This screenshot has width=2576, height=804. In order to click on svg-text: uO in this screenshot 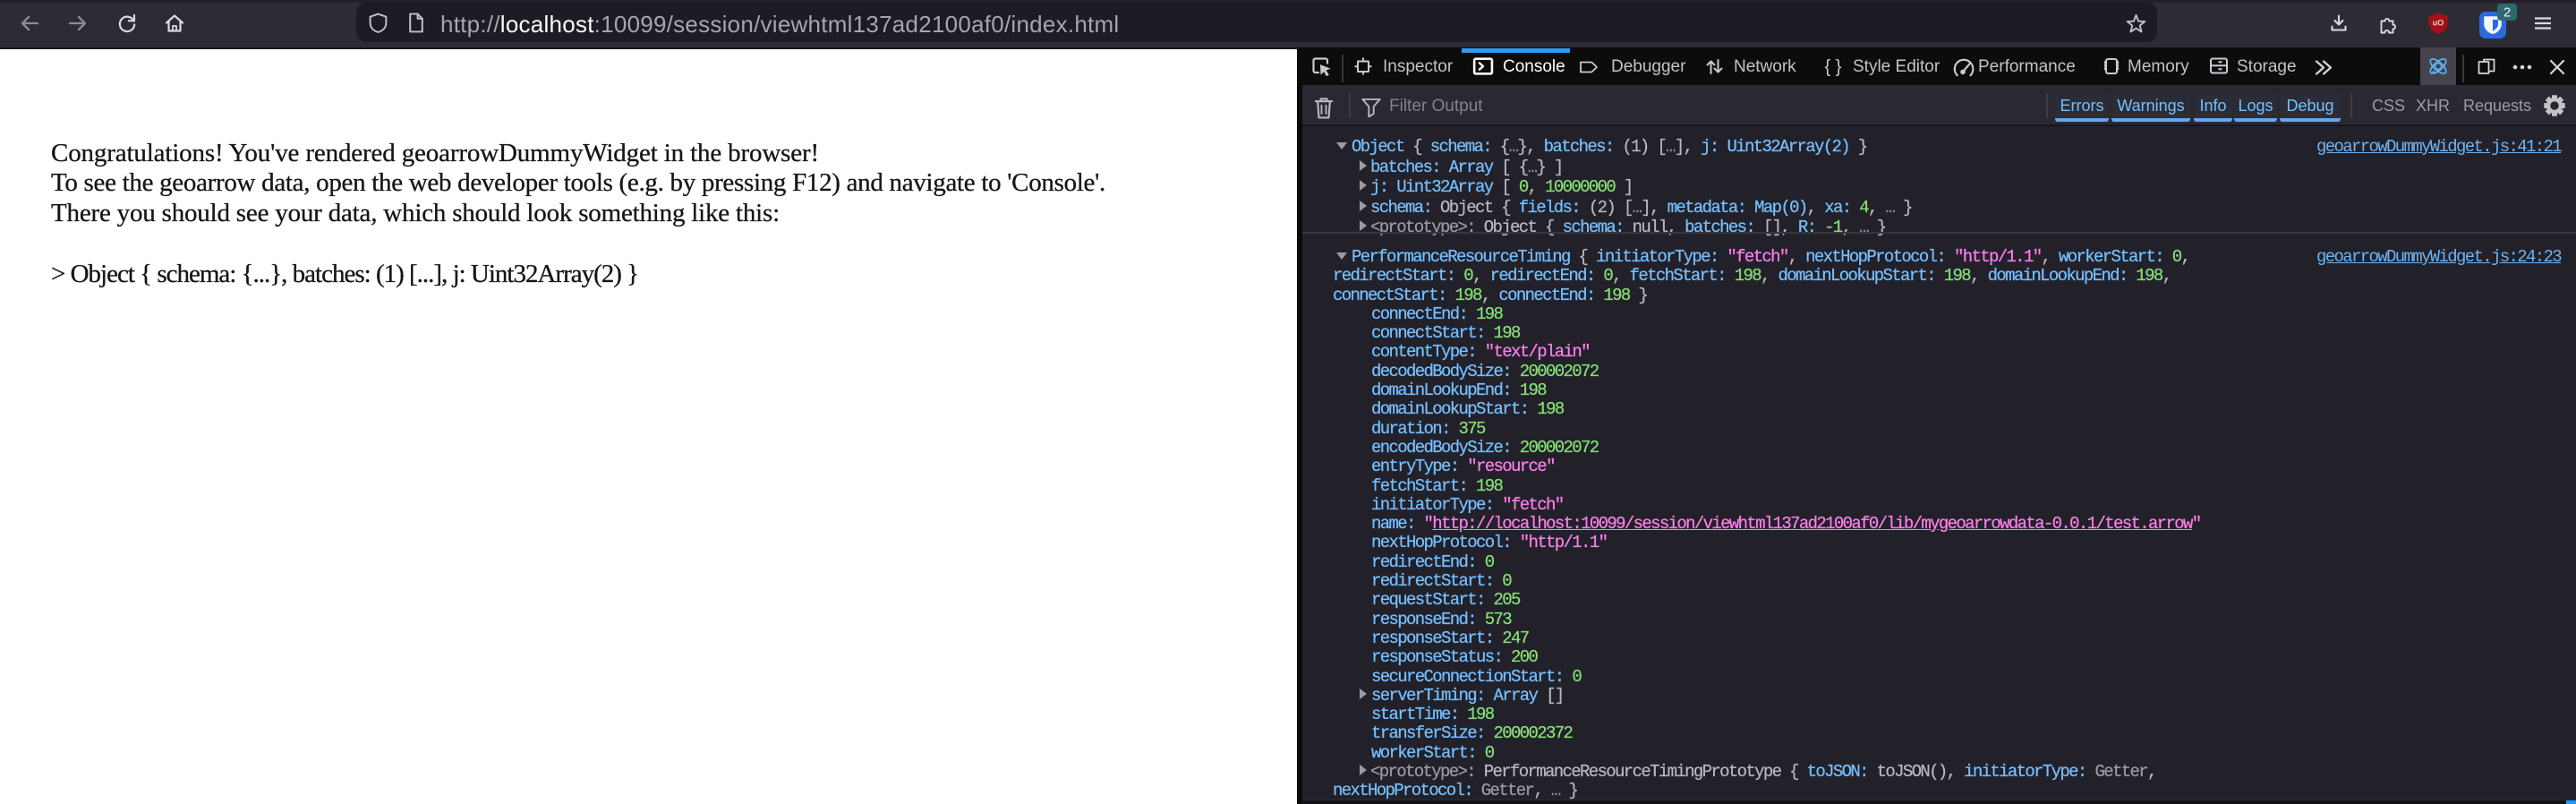, I will do `click(2438, 23)`.